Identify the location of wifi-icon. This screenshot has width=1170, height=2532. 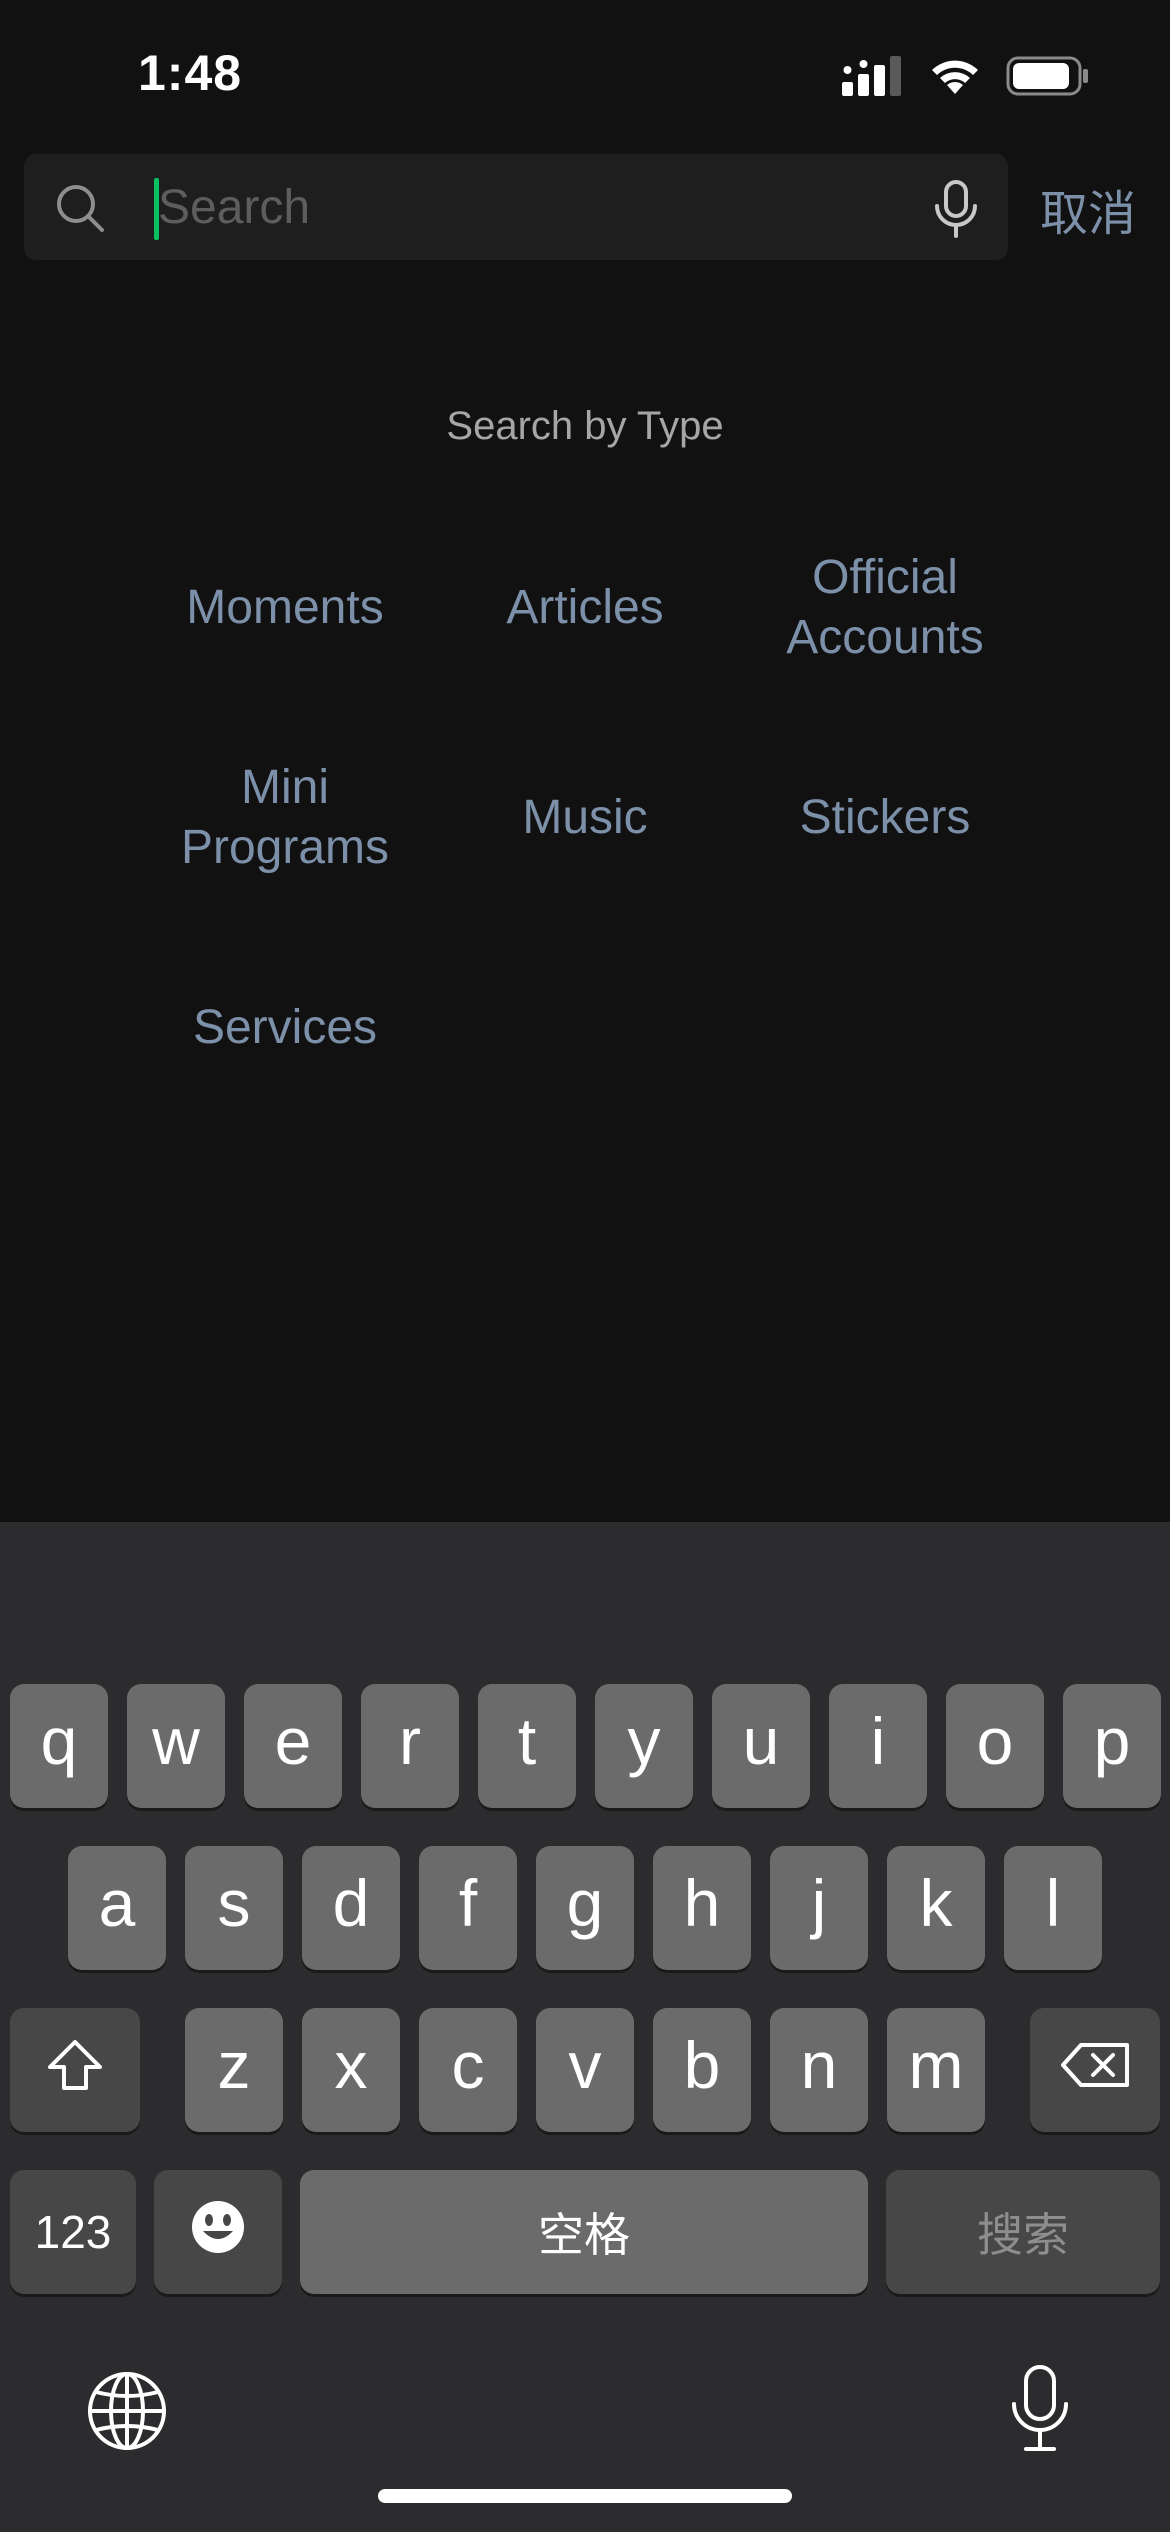
(955, 77).